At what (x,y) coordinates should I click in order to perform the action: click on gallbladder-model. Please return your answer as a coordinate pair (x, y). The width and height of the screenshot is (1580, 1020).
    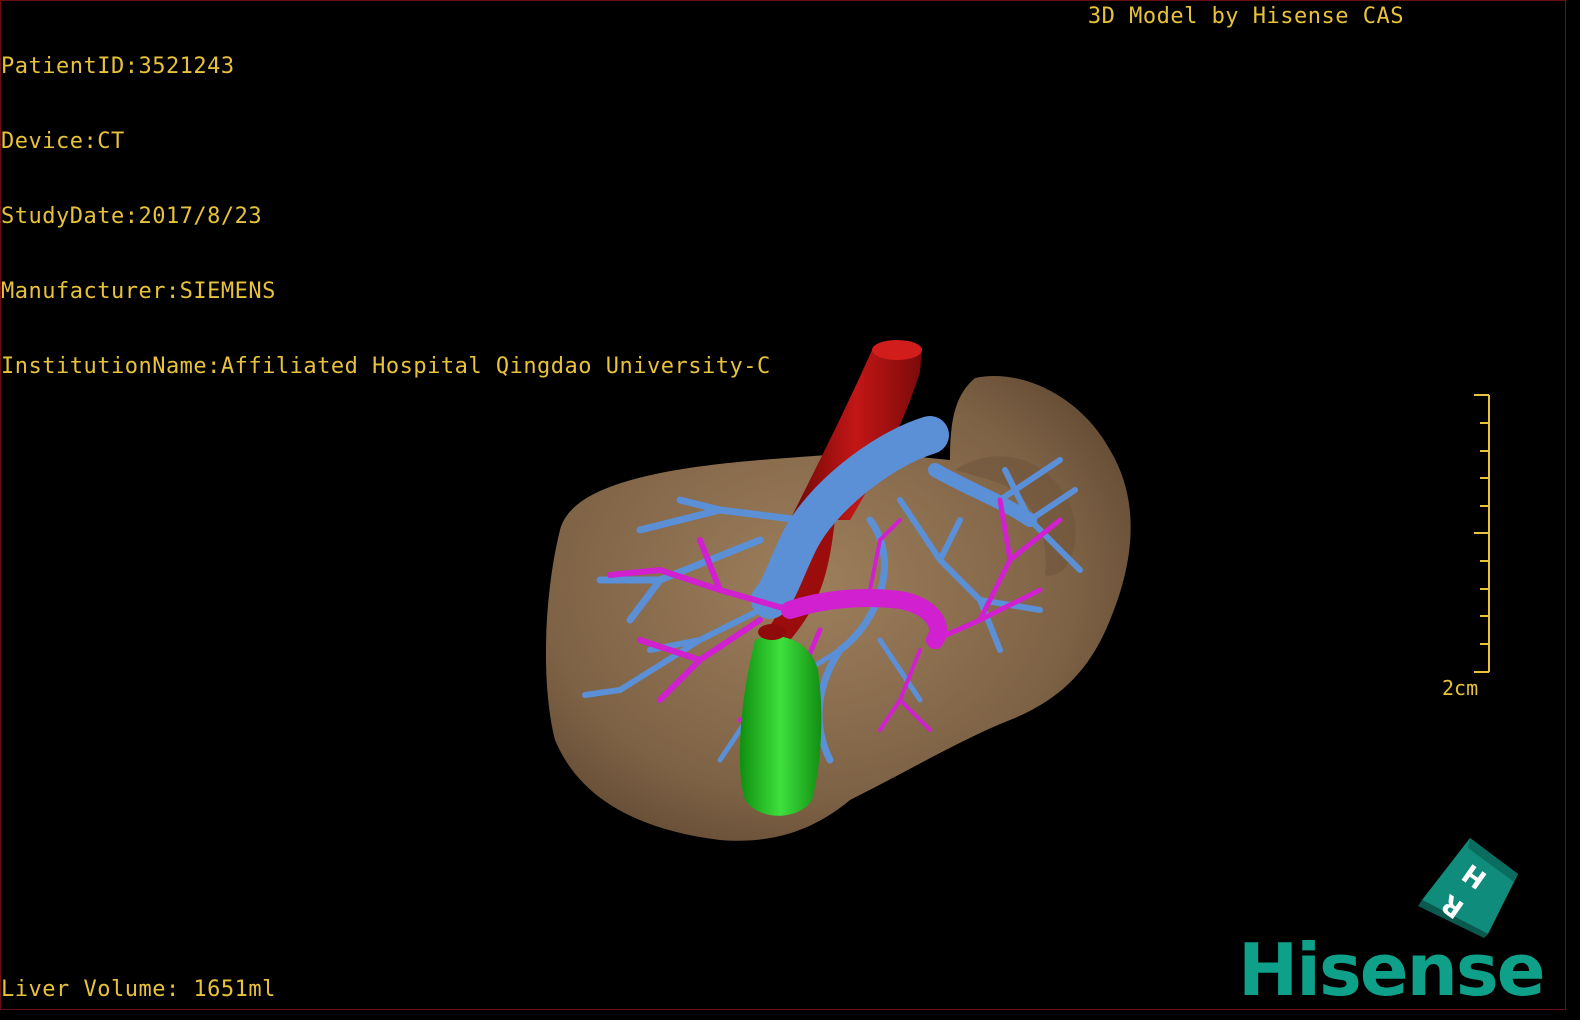
    Looking at the image, I should click on (780, 720).